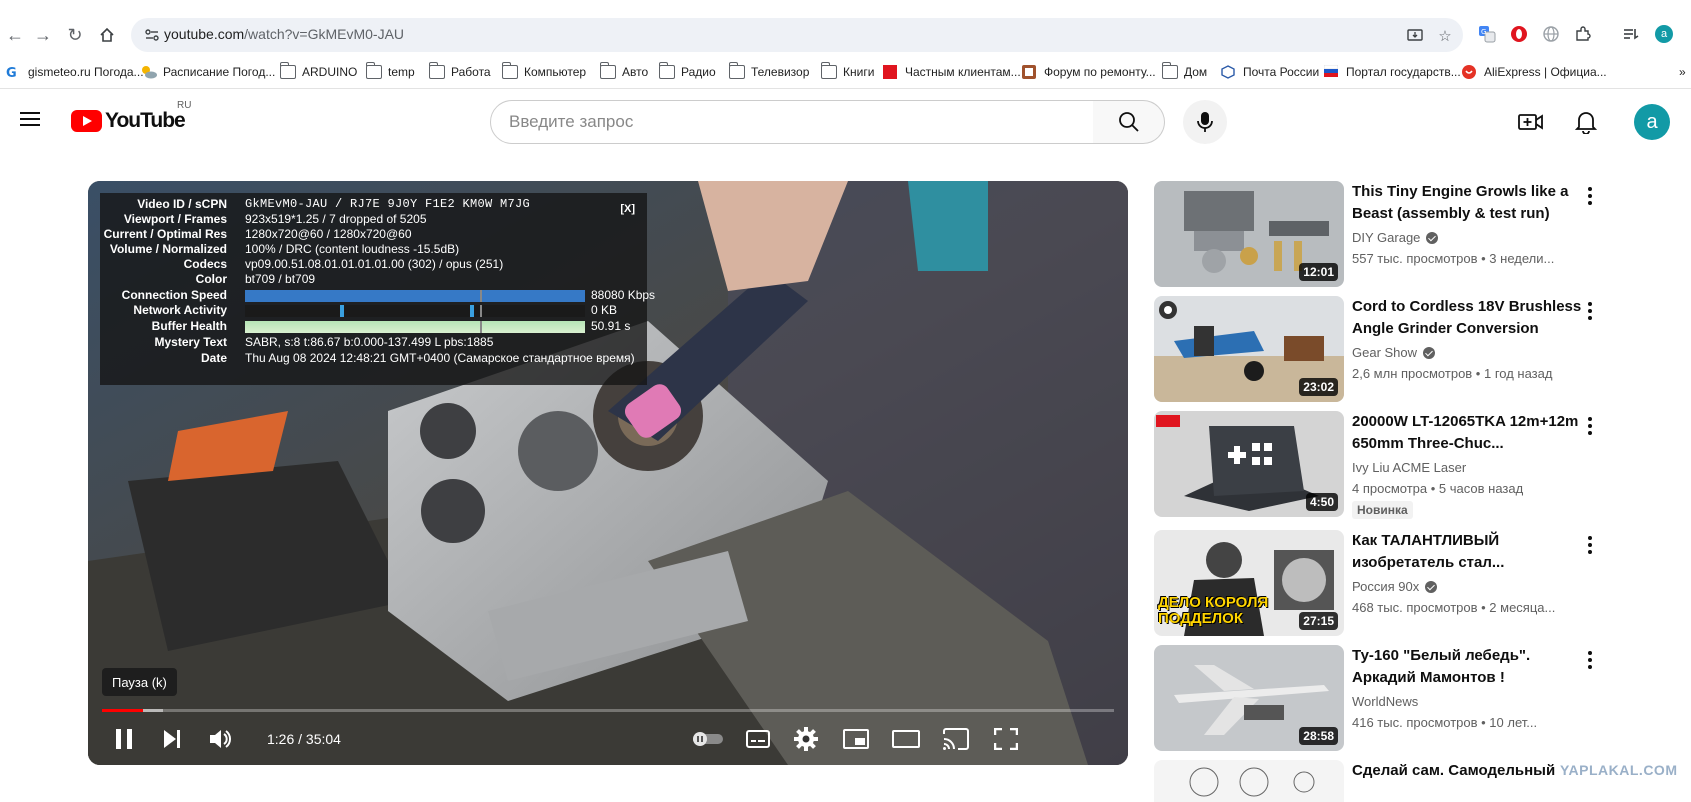 This screenshot has width=1691, height=802. What do you see at coordinates (1205, 122) in the screenshot?
I see `voice-search-button` at bounding box center [1205, 122].